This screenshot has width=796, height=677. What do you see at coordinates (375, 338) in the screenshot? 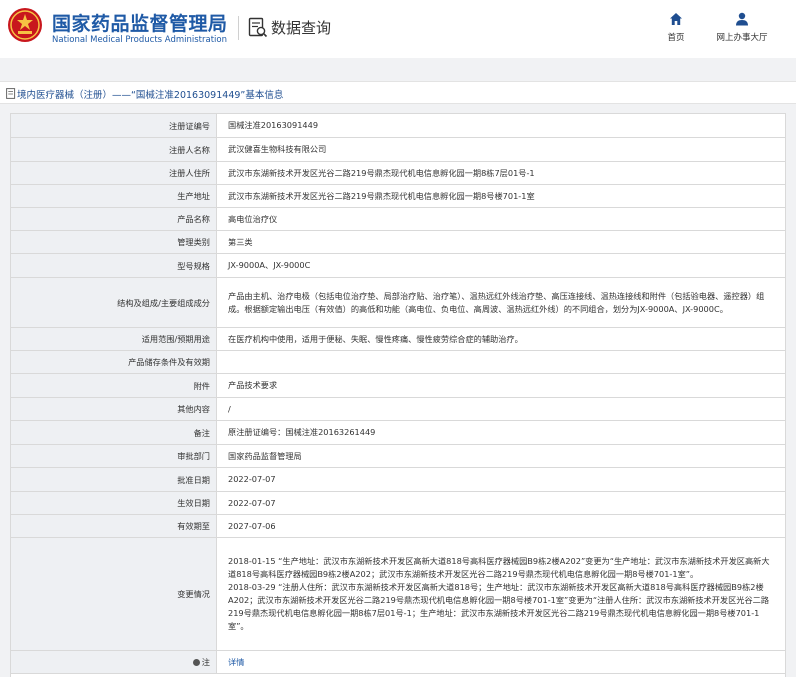
I see `row-value-text: 在医疗机构中使用，适用于便秘、失眠、慢性疼痛、慢性疲劳综合症的辅助治疗。` at bounding box center [375, 338].